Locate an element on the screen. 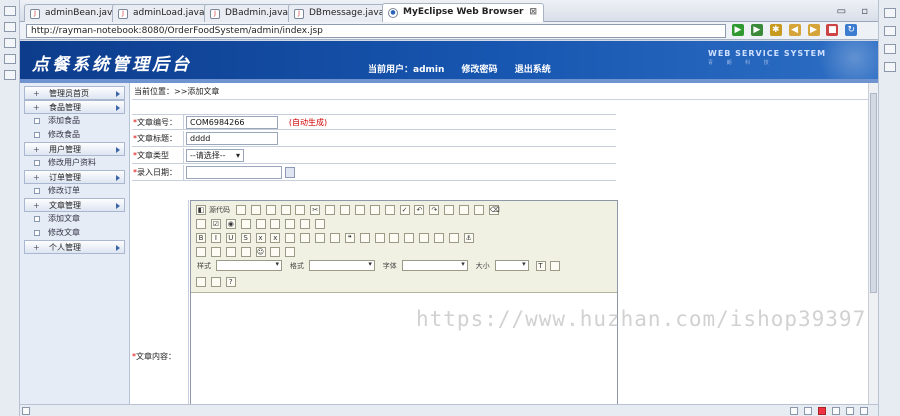  about-icon: ? is located at coordinates (230, 282).